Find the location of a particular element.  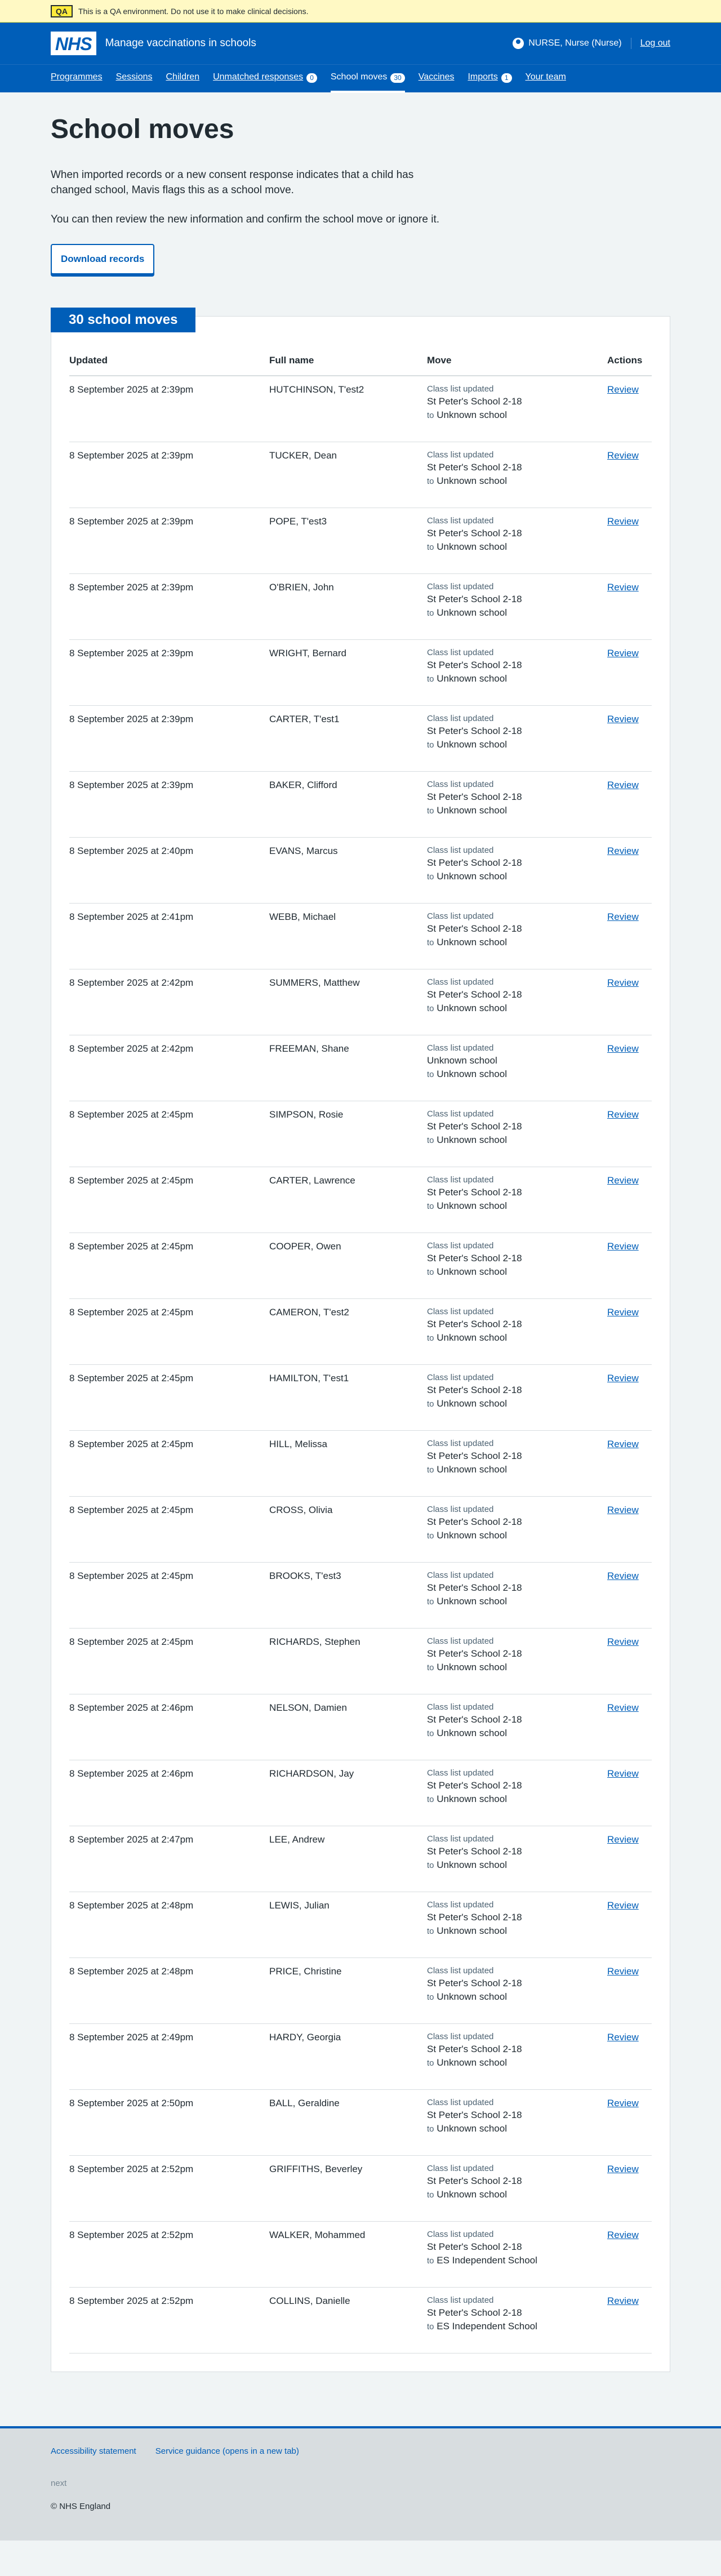

service-name: Manage vaccinations in schools is located at coordinates (180, 43).